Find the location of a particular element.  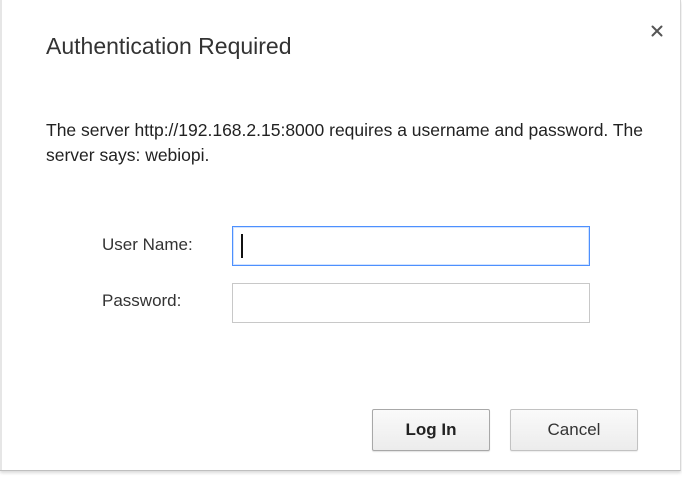

password-label: Password: is located at coordinates (142, 300).